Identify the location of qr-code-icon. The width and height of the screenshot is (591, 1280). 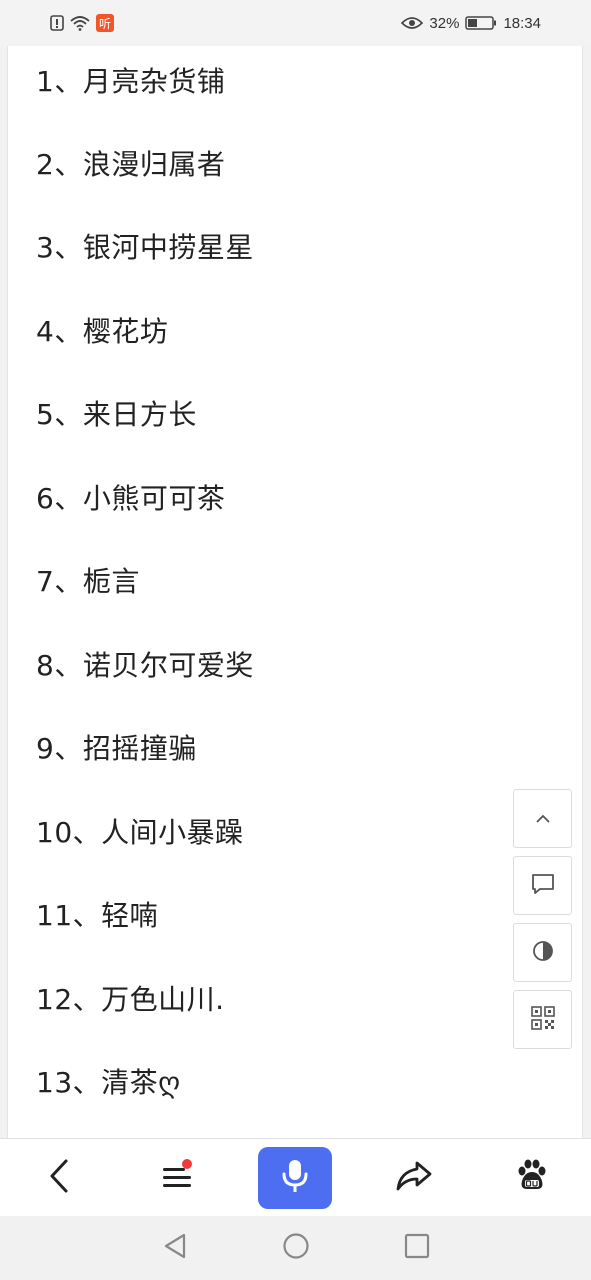
(543, 1020).